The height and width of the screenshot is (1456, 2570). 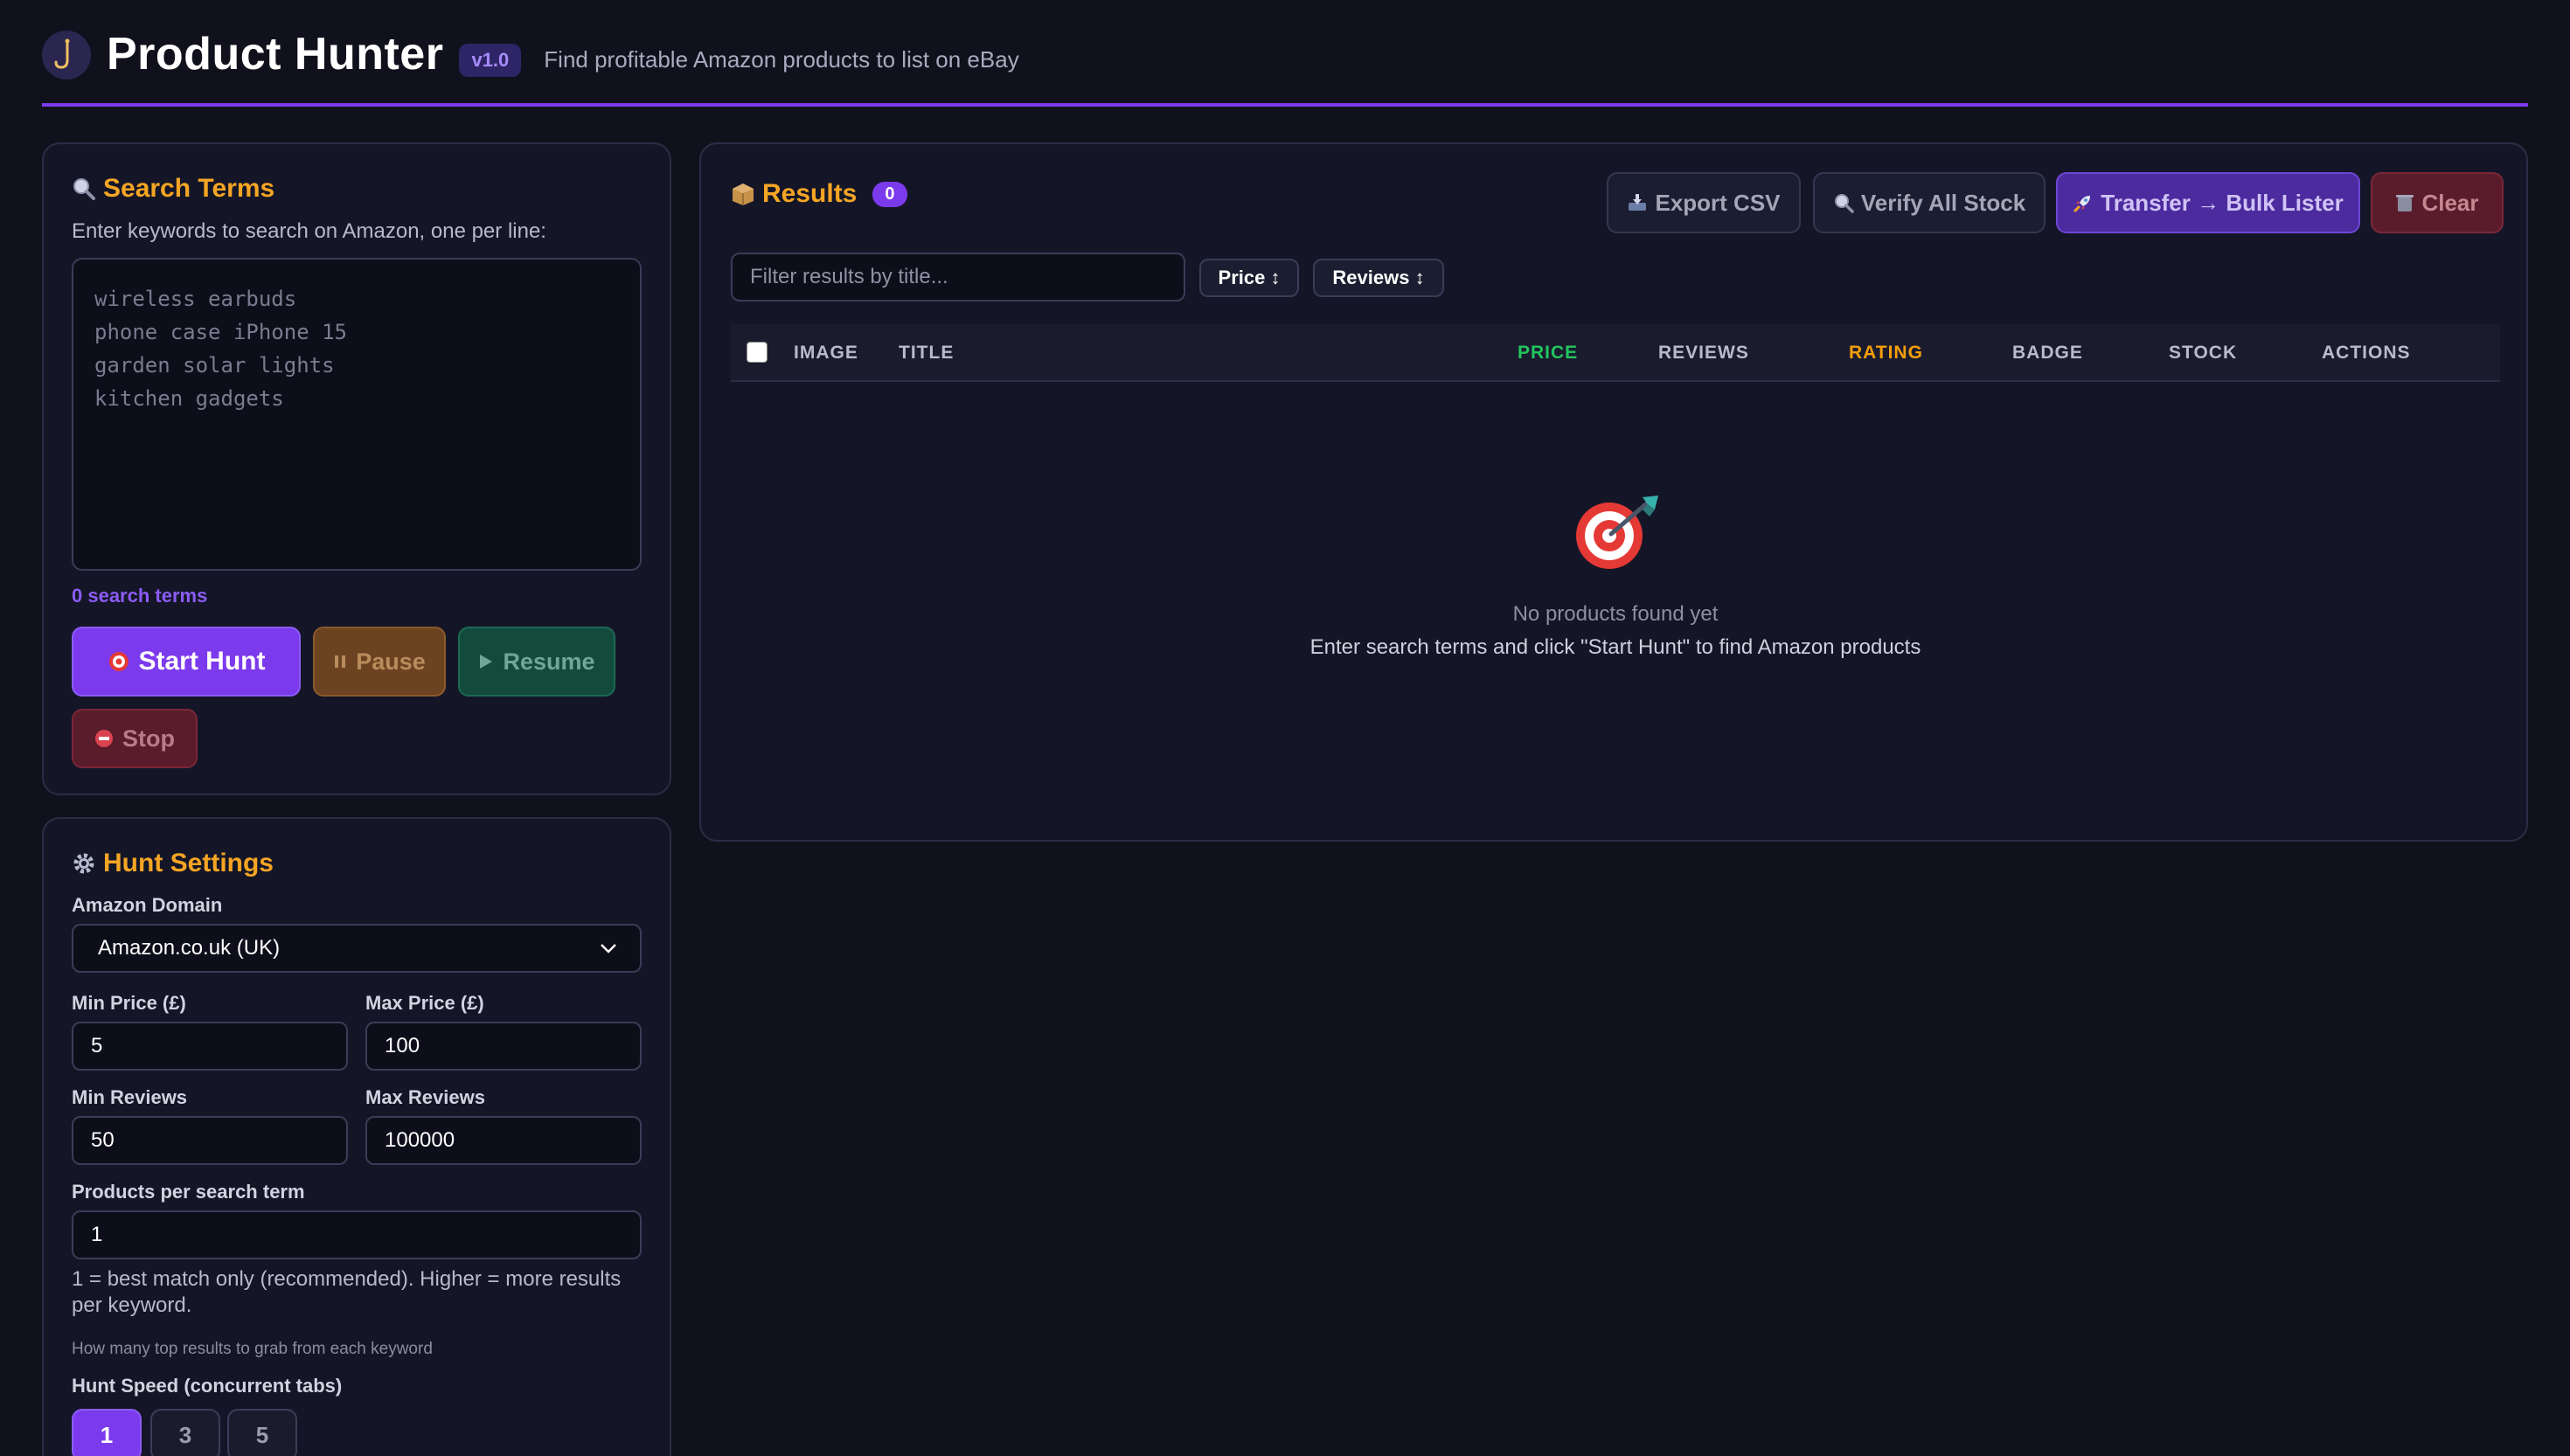 I want to click on play-icon, so click(x=486, y=662).